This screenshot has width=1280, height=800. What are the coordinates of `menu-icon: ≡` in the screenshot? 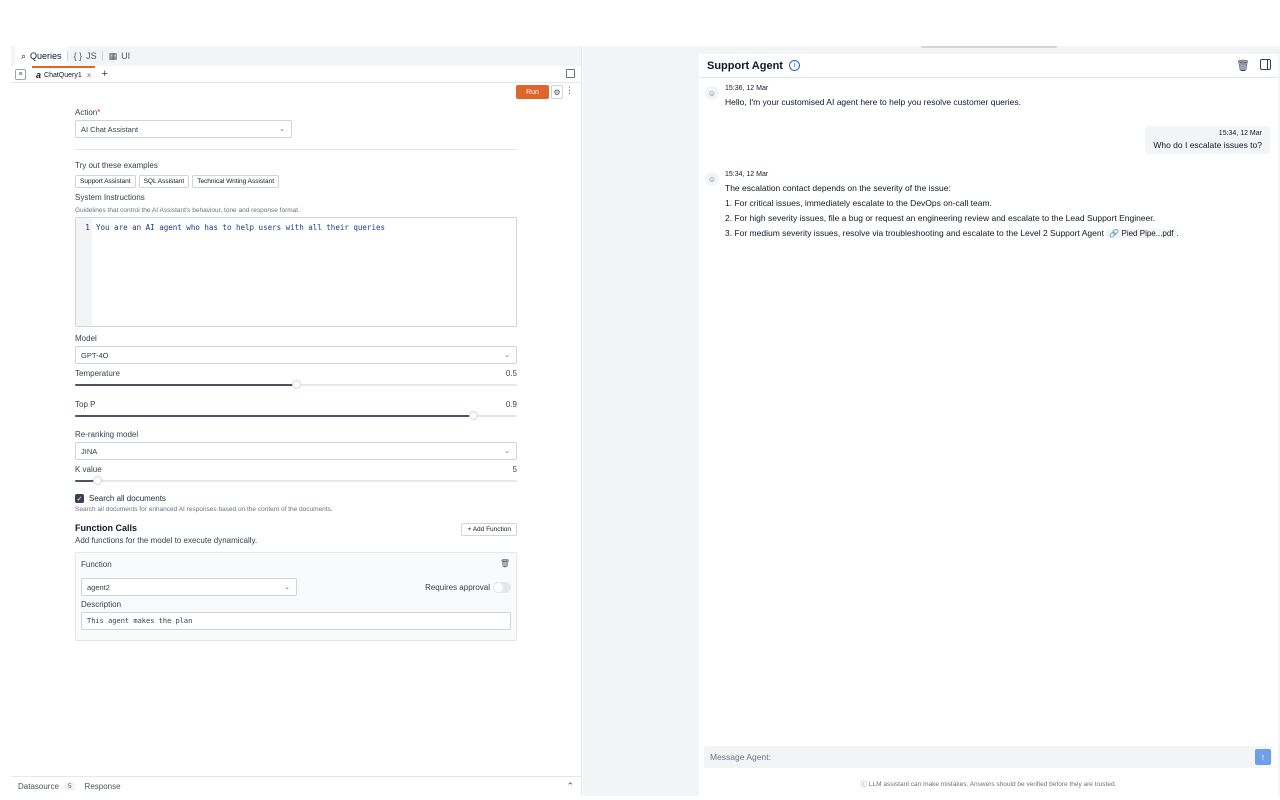 It's located at (20, 74).